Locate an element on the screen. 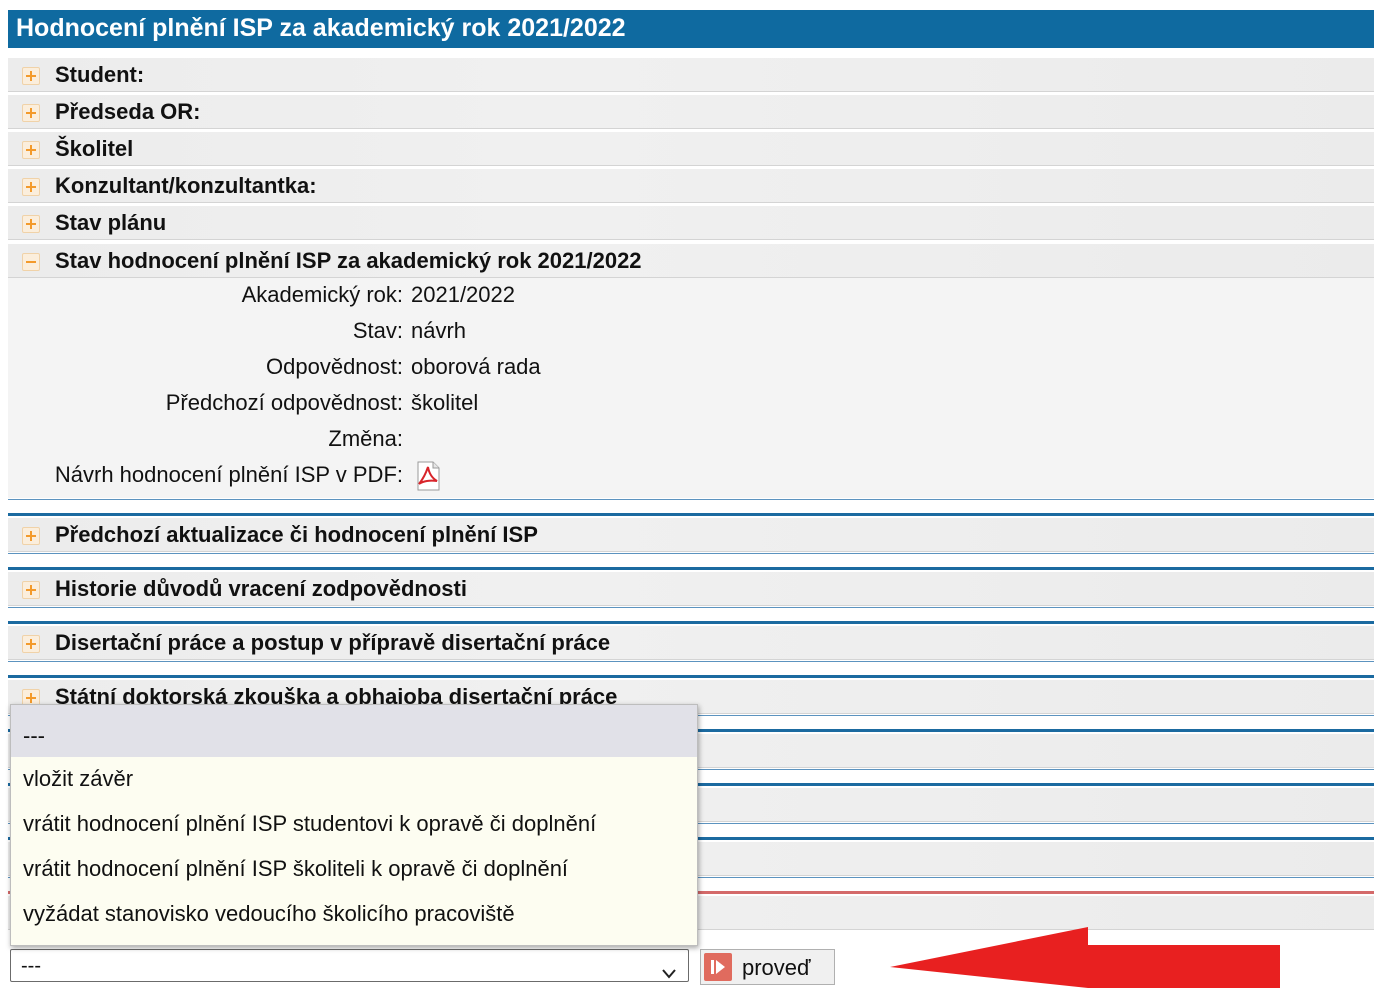 This screenshot has height=988, width=1374. play-icon is located at coordinates (718, 967).